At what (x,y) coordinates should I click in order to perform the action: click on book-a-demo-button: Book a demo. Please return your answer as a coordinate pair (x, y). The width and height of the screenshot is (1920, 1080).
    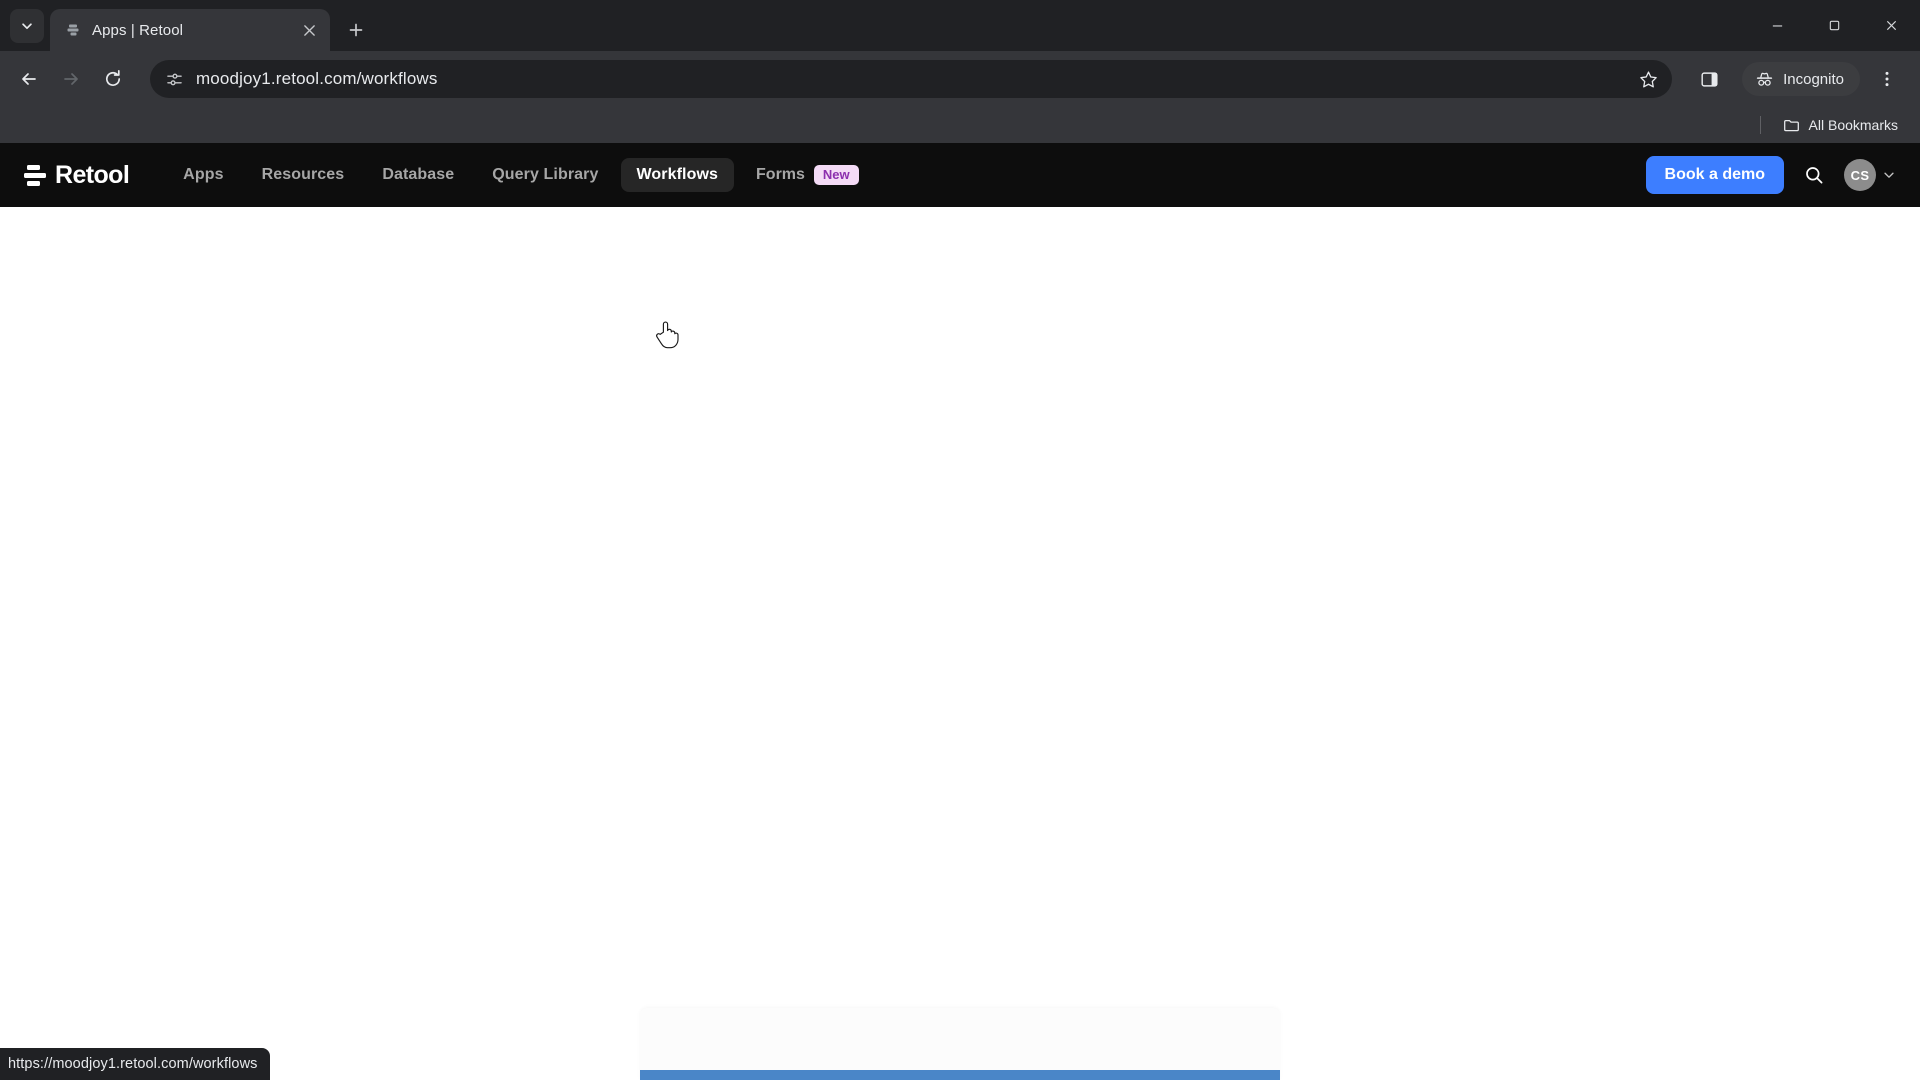
    Looking at the image, I should click on (1714, 175).